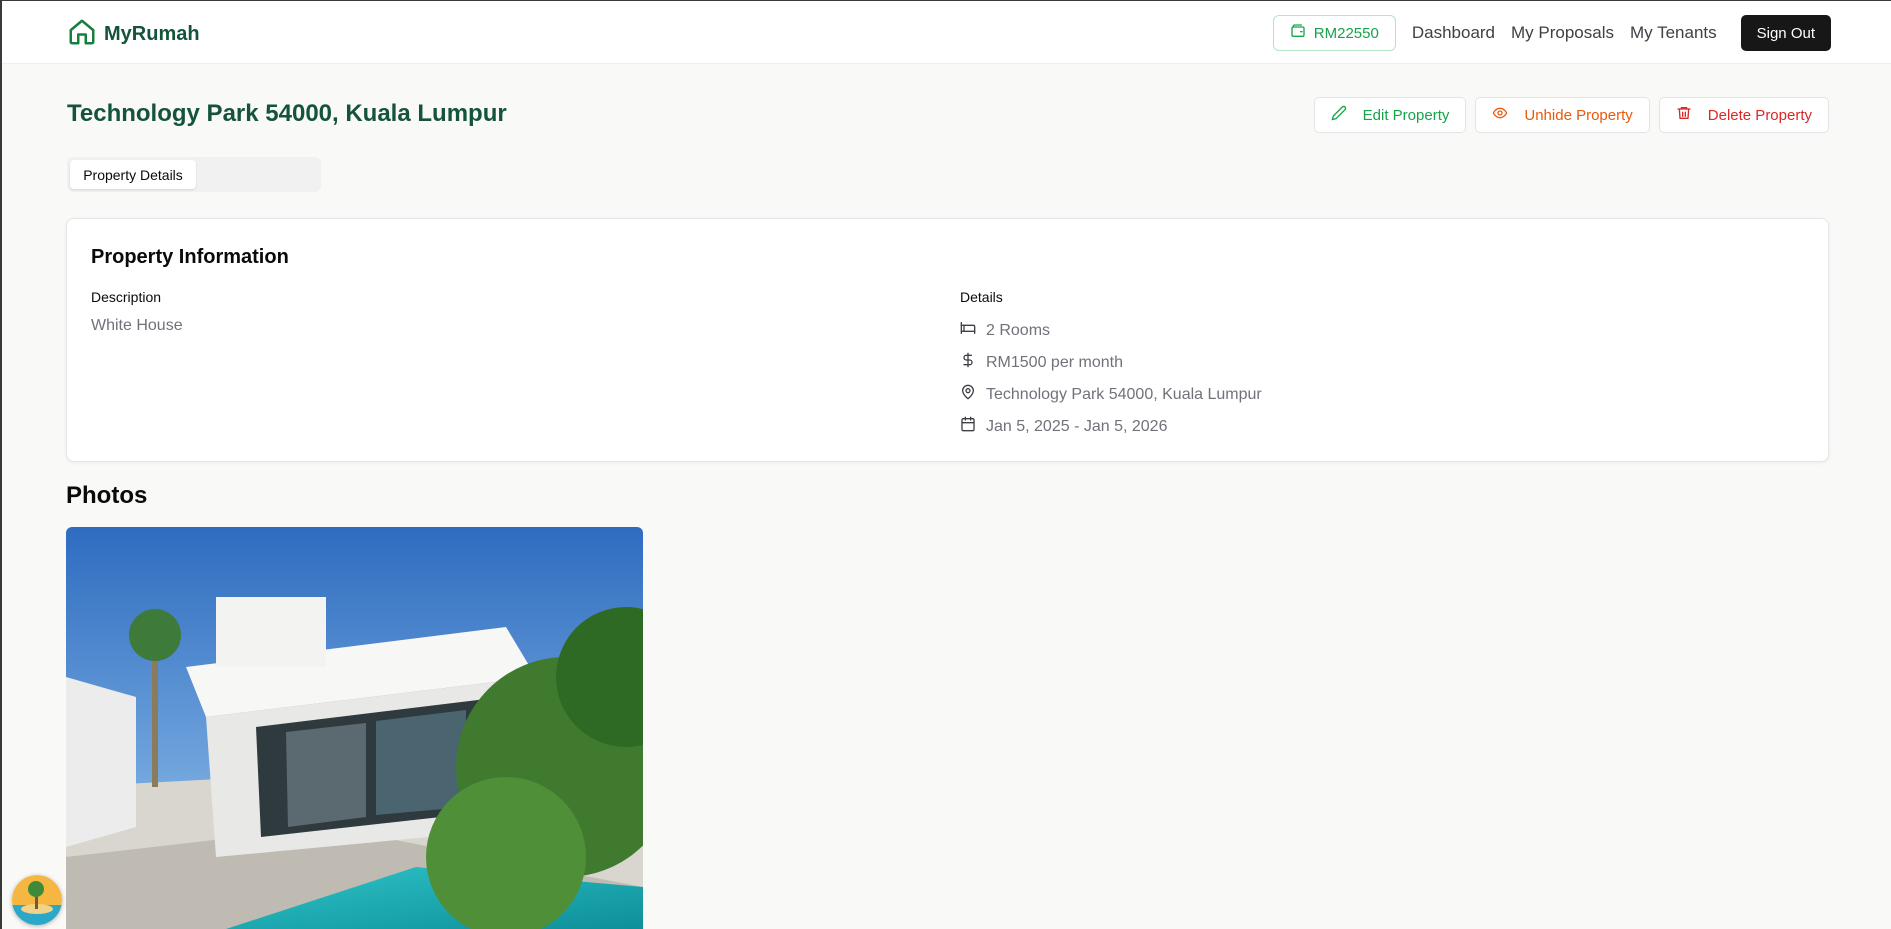 The width and height of the screenshot is (1891, 929). I want to click on detail-price: RM1500 per month, so click(1041, 362).